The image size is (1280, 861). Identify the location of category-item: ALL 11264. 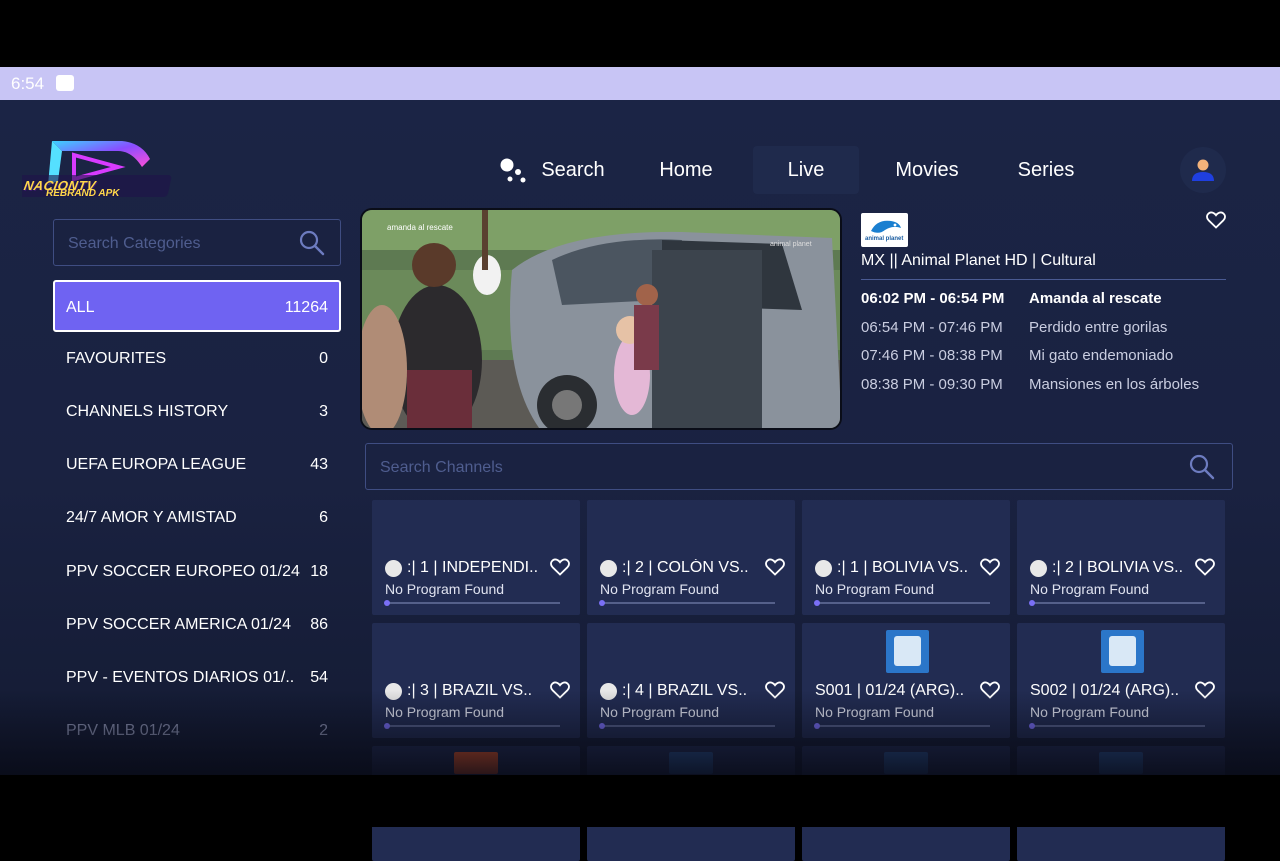
(197, 306).